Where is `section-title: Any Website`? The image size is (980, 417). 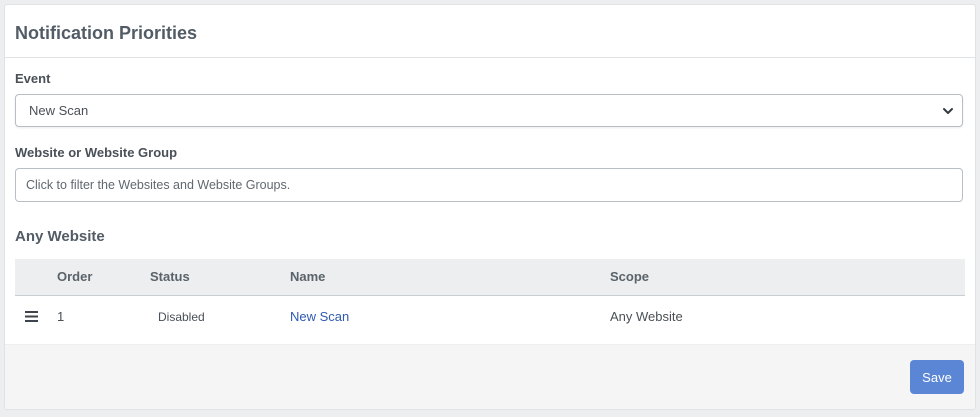 section-title: Any Website is located at coordinates (60, 236).